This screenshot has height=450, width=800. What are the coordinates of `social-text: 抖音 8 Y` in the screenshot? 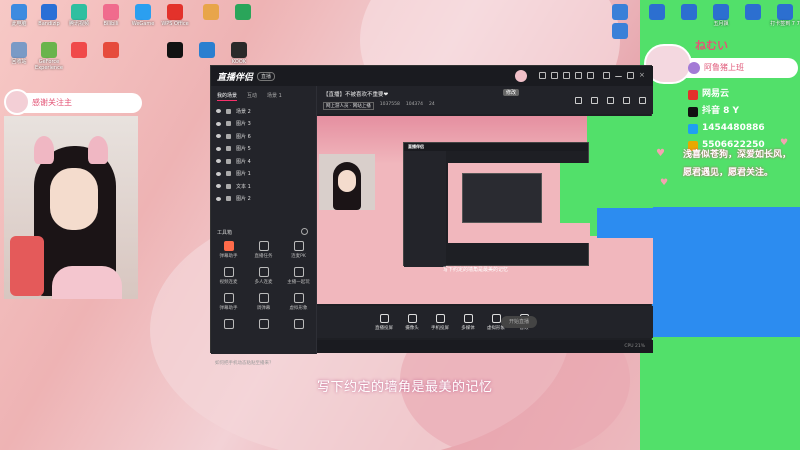 It's located at (721, 111).